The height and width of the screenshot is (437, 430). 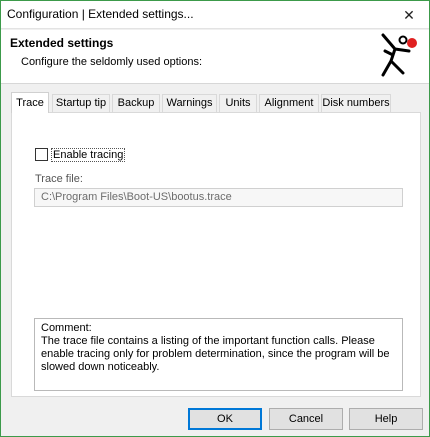 I want to click on tab-warnings: Warnings, so click(x=189, y=103).